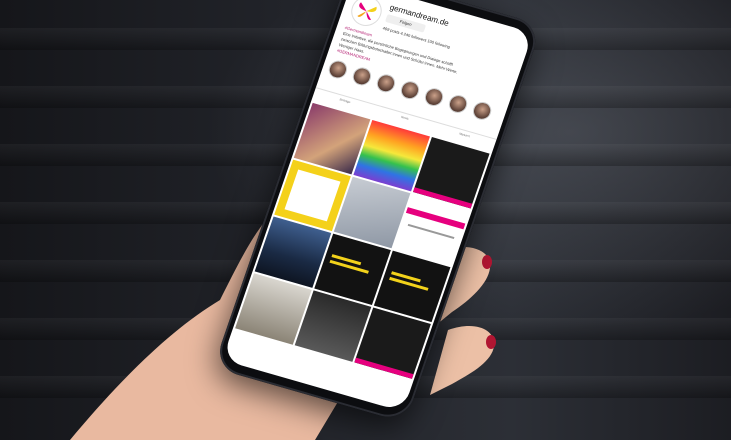 This screenshot has width=731, height=440. What do you see at coordinates (345, 100) in the screenshot?
I see `tab-posts: Beiträge` at bounding box center [345, 100].